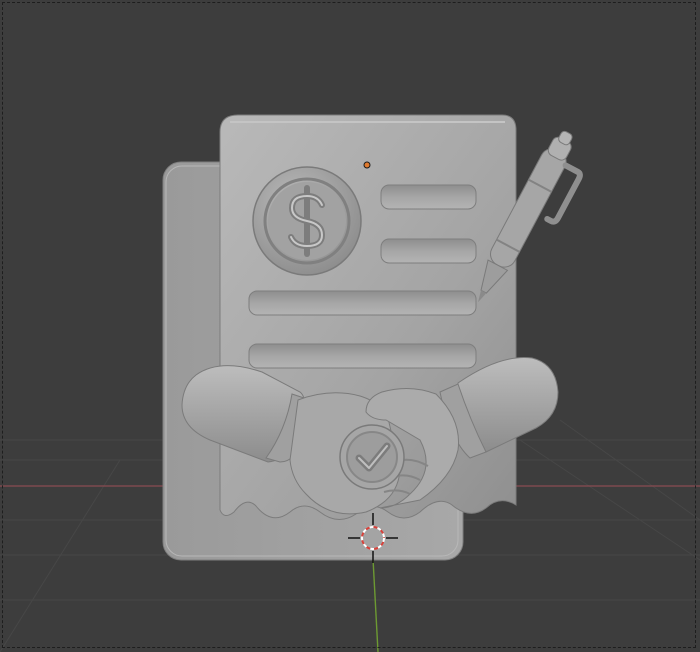  I want to click on object-origin-icon, so click(367, 165).